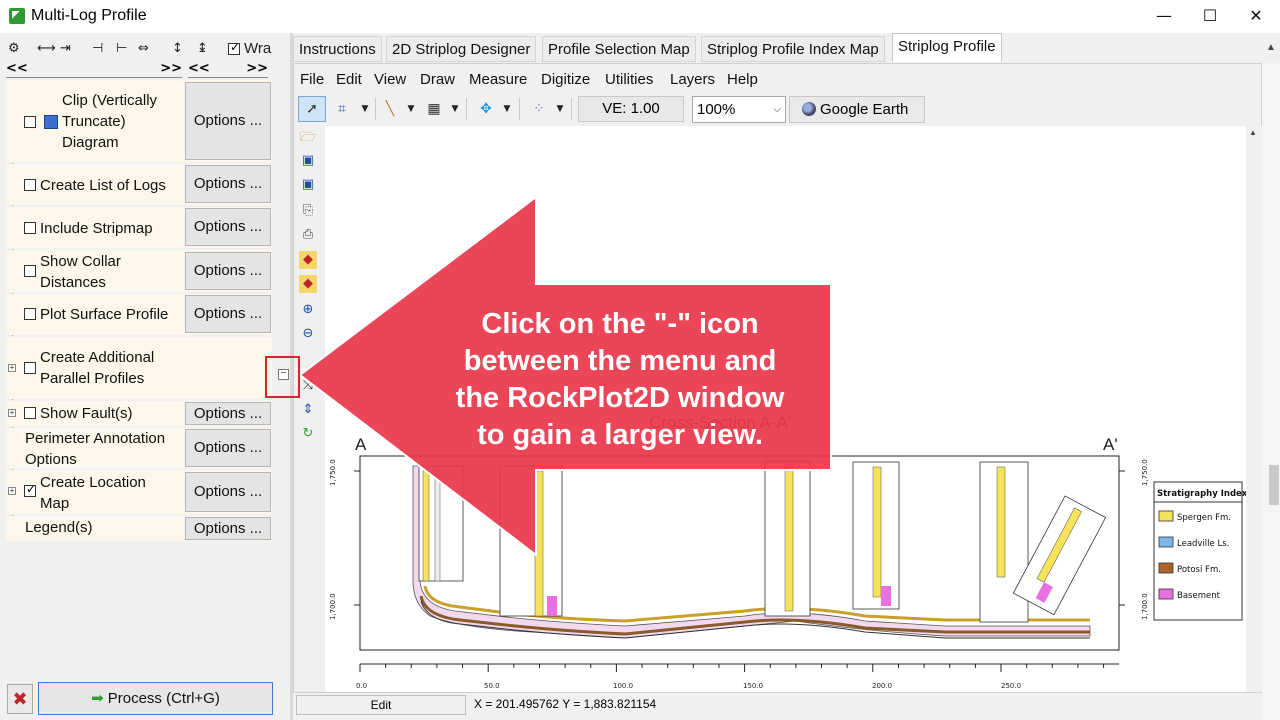 The image size is (1280, 720). What do you see at coordinates (30, 413) in the screenshot?
I see `faults-checkbox` at bounding box center [30, 413].